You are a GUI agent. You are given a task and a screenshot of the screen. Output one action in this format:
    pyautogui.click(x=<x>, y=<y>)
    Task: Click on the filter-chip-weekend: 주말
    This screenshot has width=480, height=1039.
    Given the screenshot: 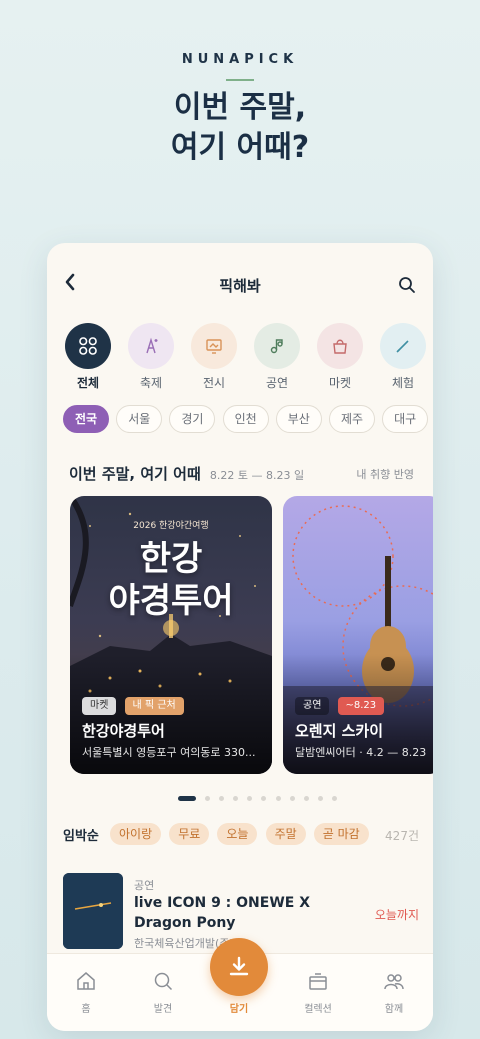 What is the action you would take?
    pyautogui.click(x=285, y=834)
    